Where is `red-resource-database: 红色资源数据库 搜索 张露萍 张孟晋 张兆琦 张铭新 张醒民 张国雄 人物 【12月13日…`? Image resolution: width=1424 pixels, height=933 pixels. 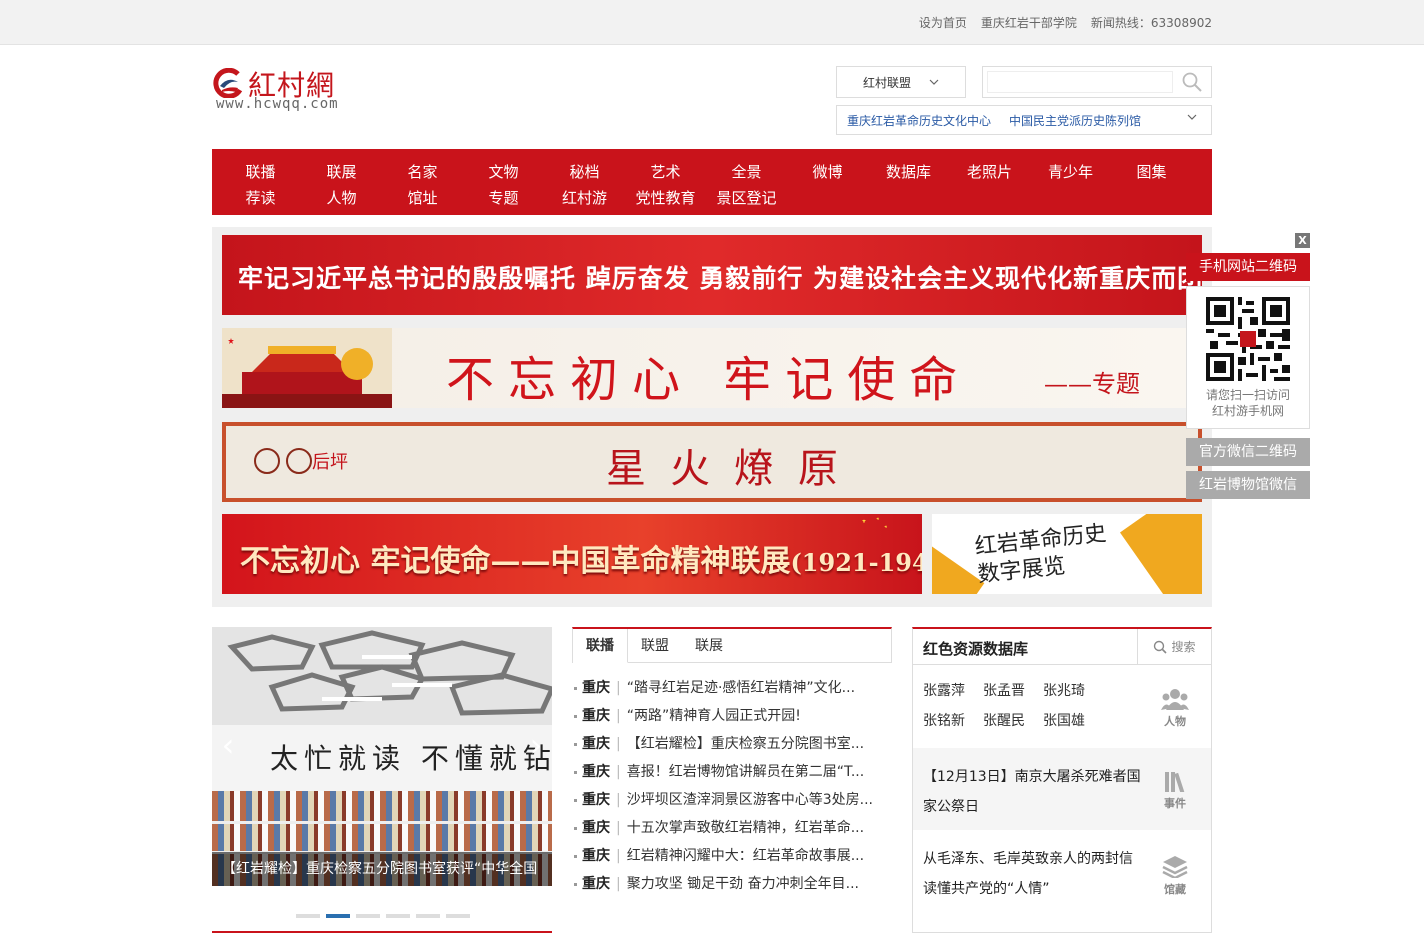
red-resource-database: 红色资源数据库 搜索 张露萍 张孟晋 张兆琦 张铭新 张醒民 张国雄 人物 【12月13日… is located at coordinates (1062, 780).